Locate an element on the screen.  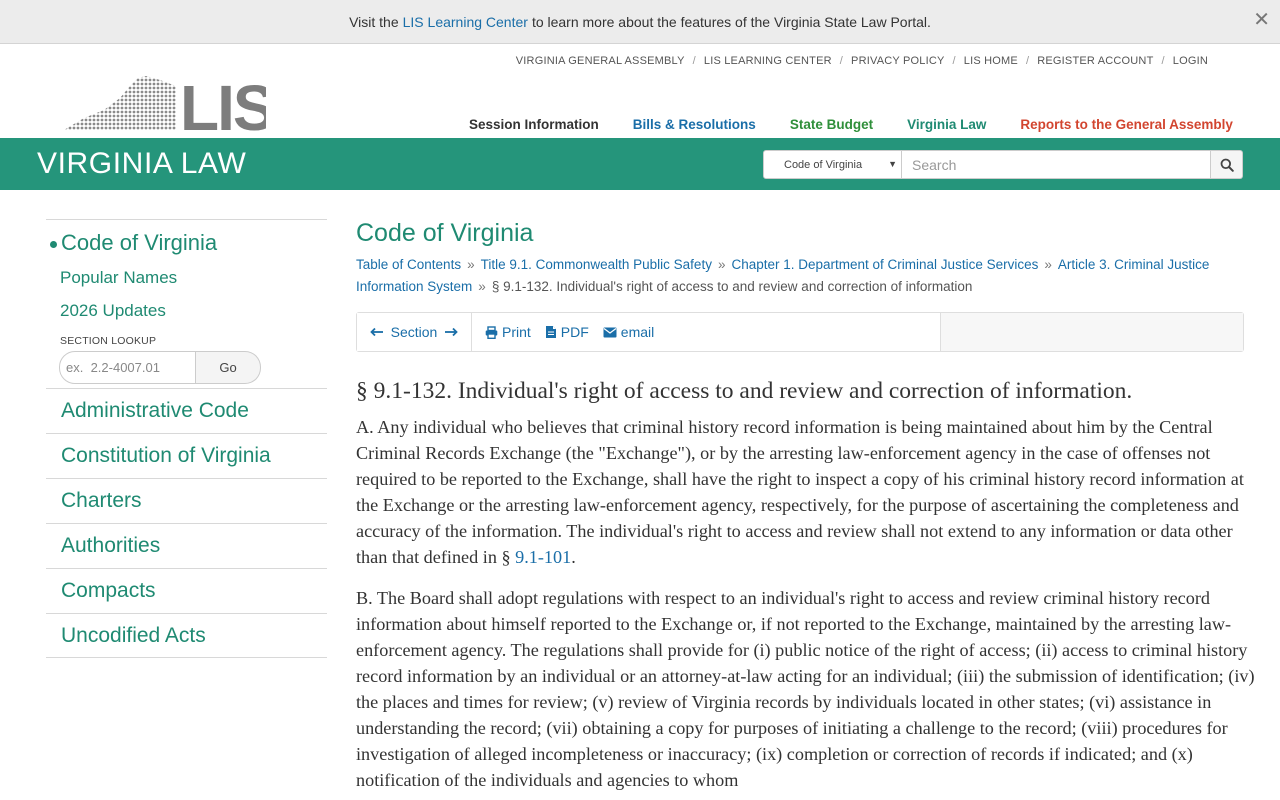
section-nav-label: Section is located at coordinates (414, 332).